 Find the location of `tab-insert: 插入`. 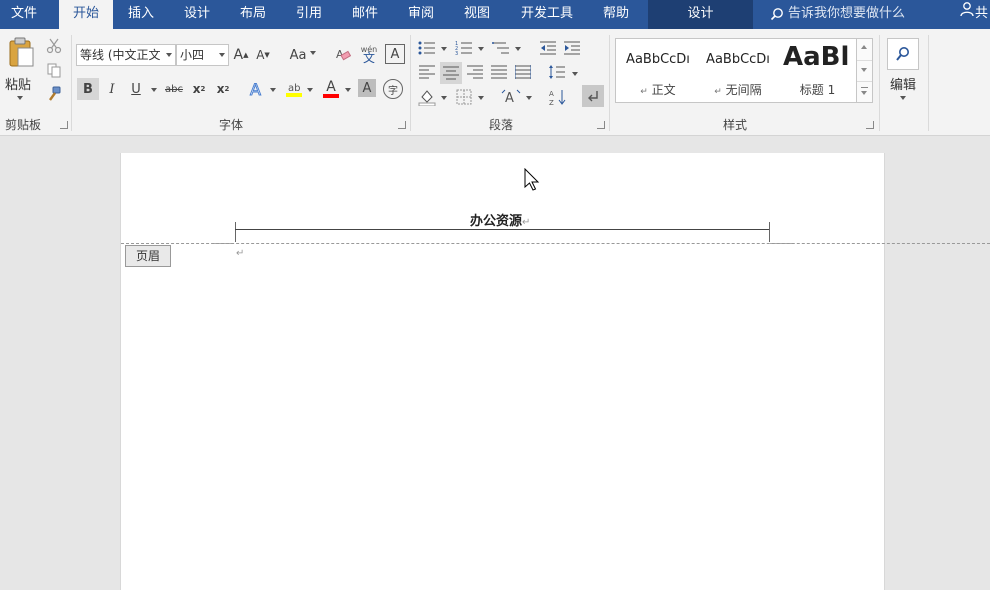

tab-insert: 插入 is located at coordinates (141, 14).